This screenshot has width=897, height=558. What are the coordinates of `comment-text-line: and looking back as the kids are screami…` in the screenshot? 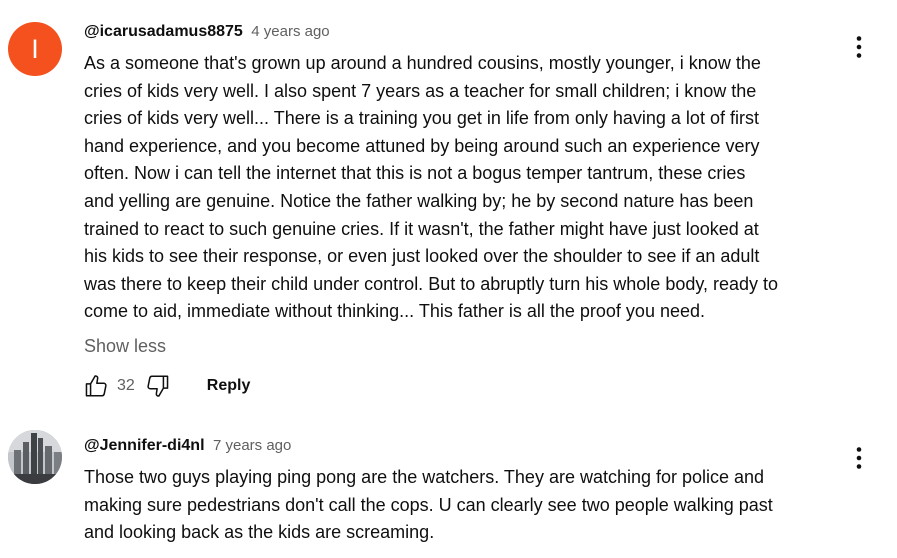 It's located at (259, 532).